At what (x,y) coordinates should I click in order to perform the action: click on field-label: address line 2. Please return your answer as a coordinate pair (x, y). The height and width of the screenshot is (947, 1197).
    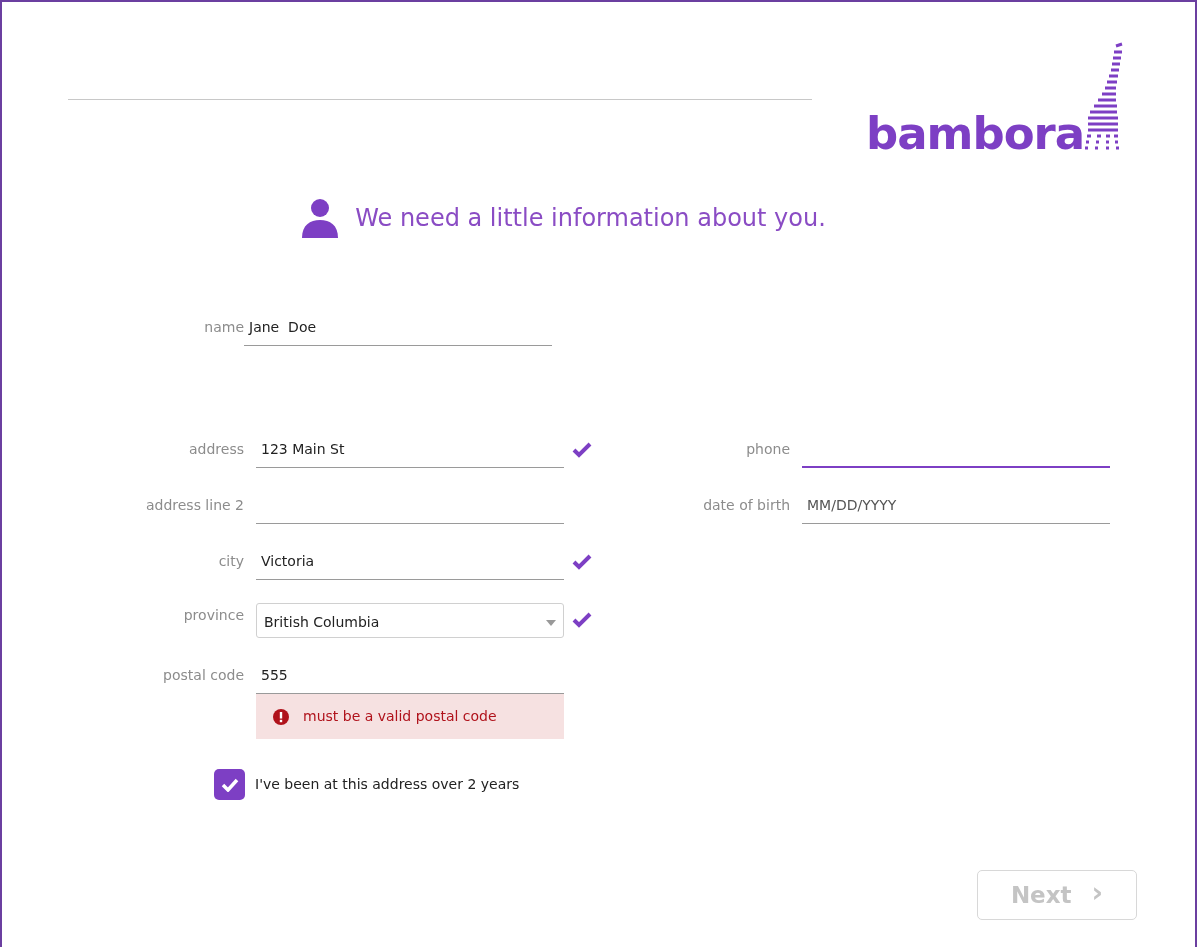
    Looking at the image, I should click on (194, 505).